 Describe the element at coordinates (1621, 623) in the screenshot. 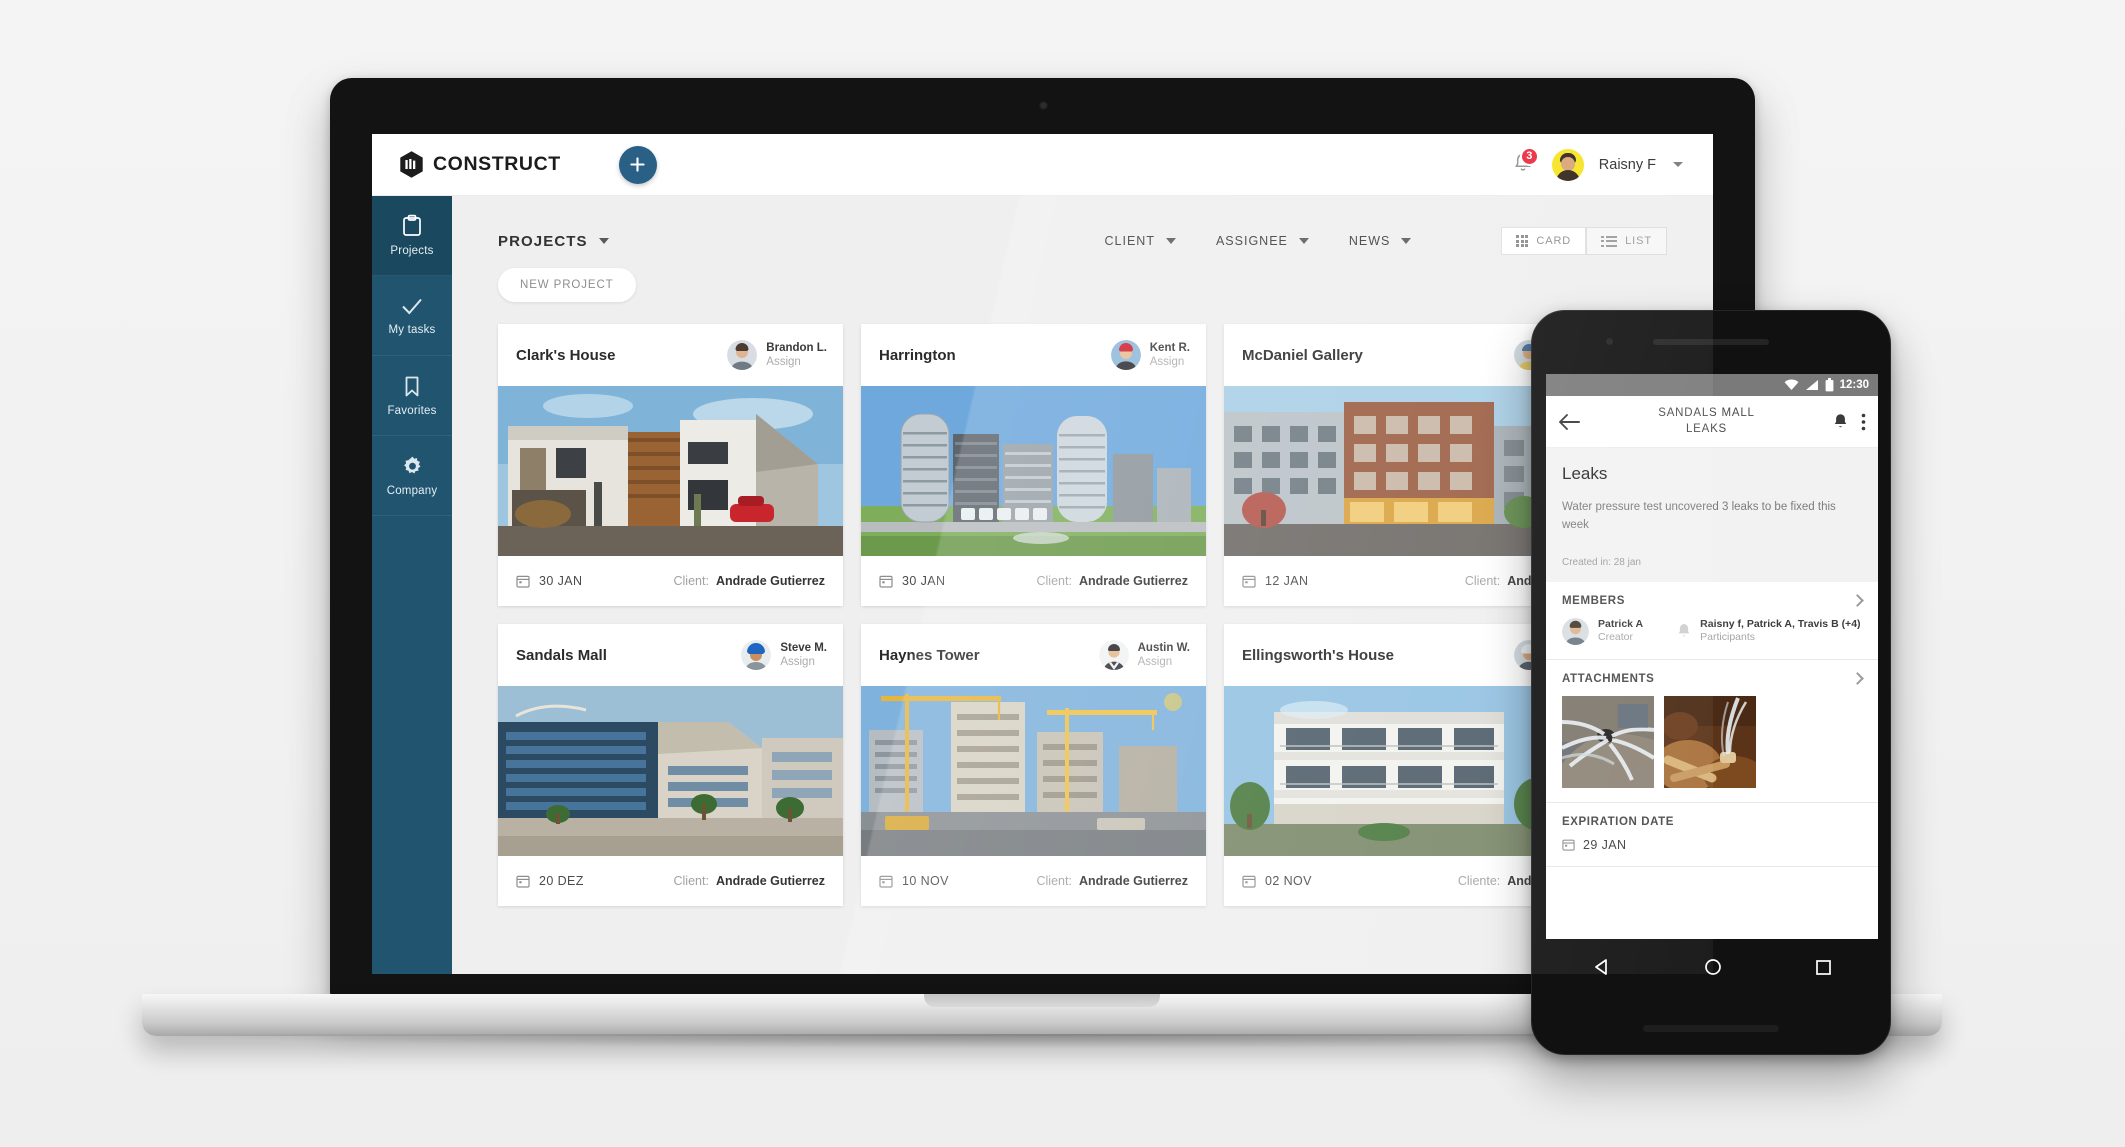

I see `member-name: Patrick A` at that location.